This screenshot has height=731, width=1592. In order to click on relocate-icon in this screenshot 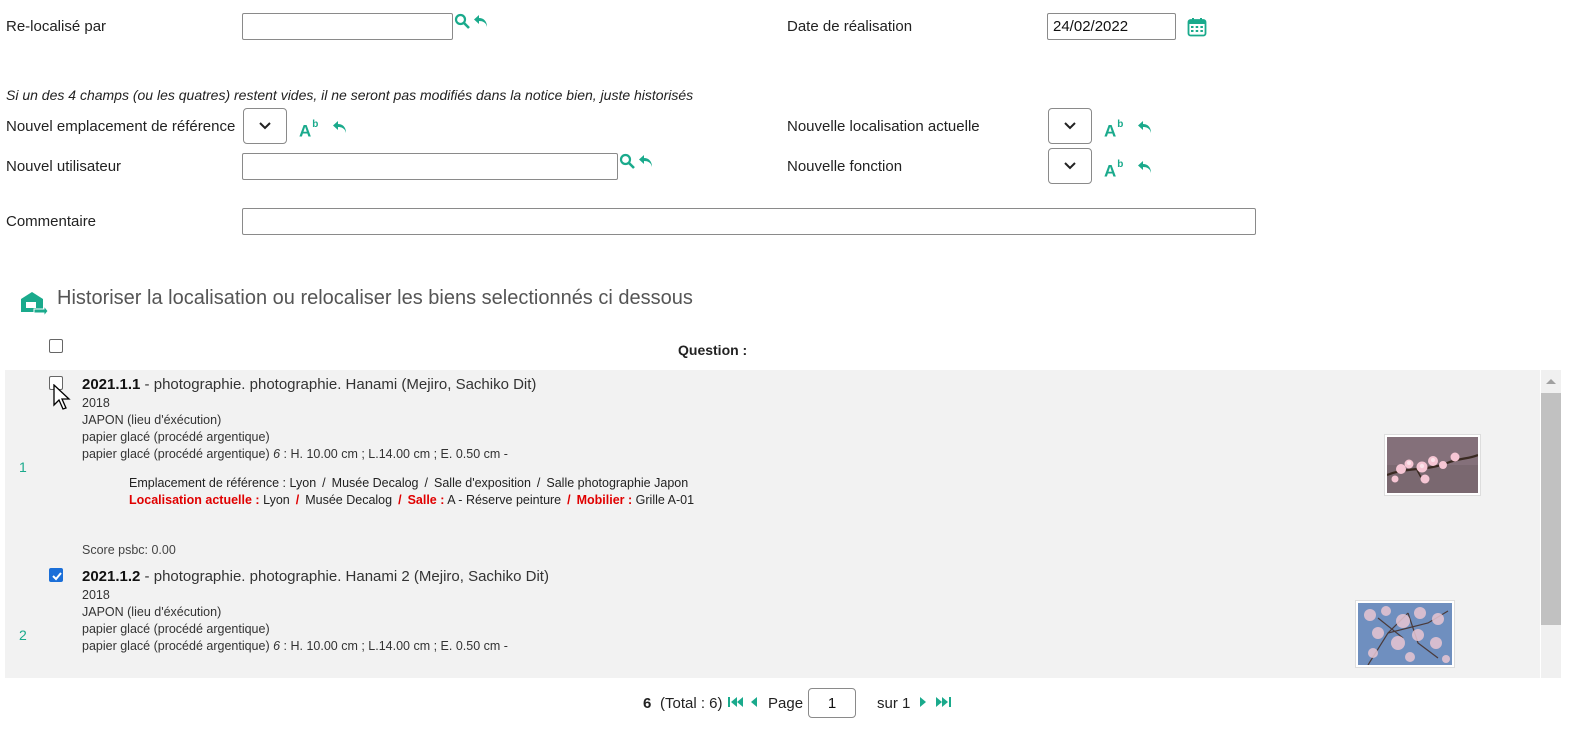, I will do `click(34, 304)`.